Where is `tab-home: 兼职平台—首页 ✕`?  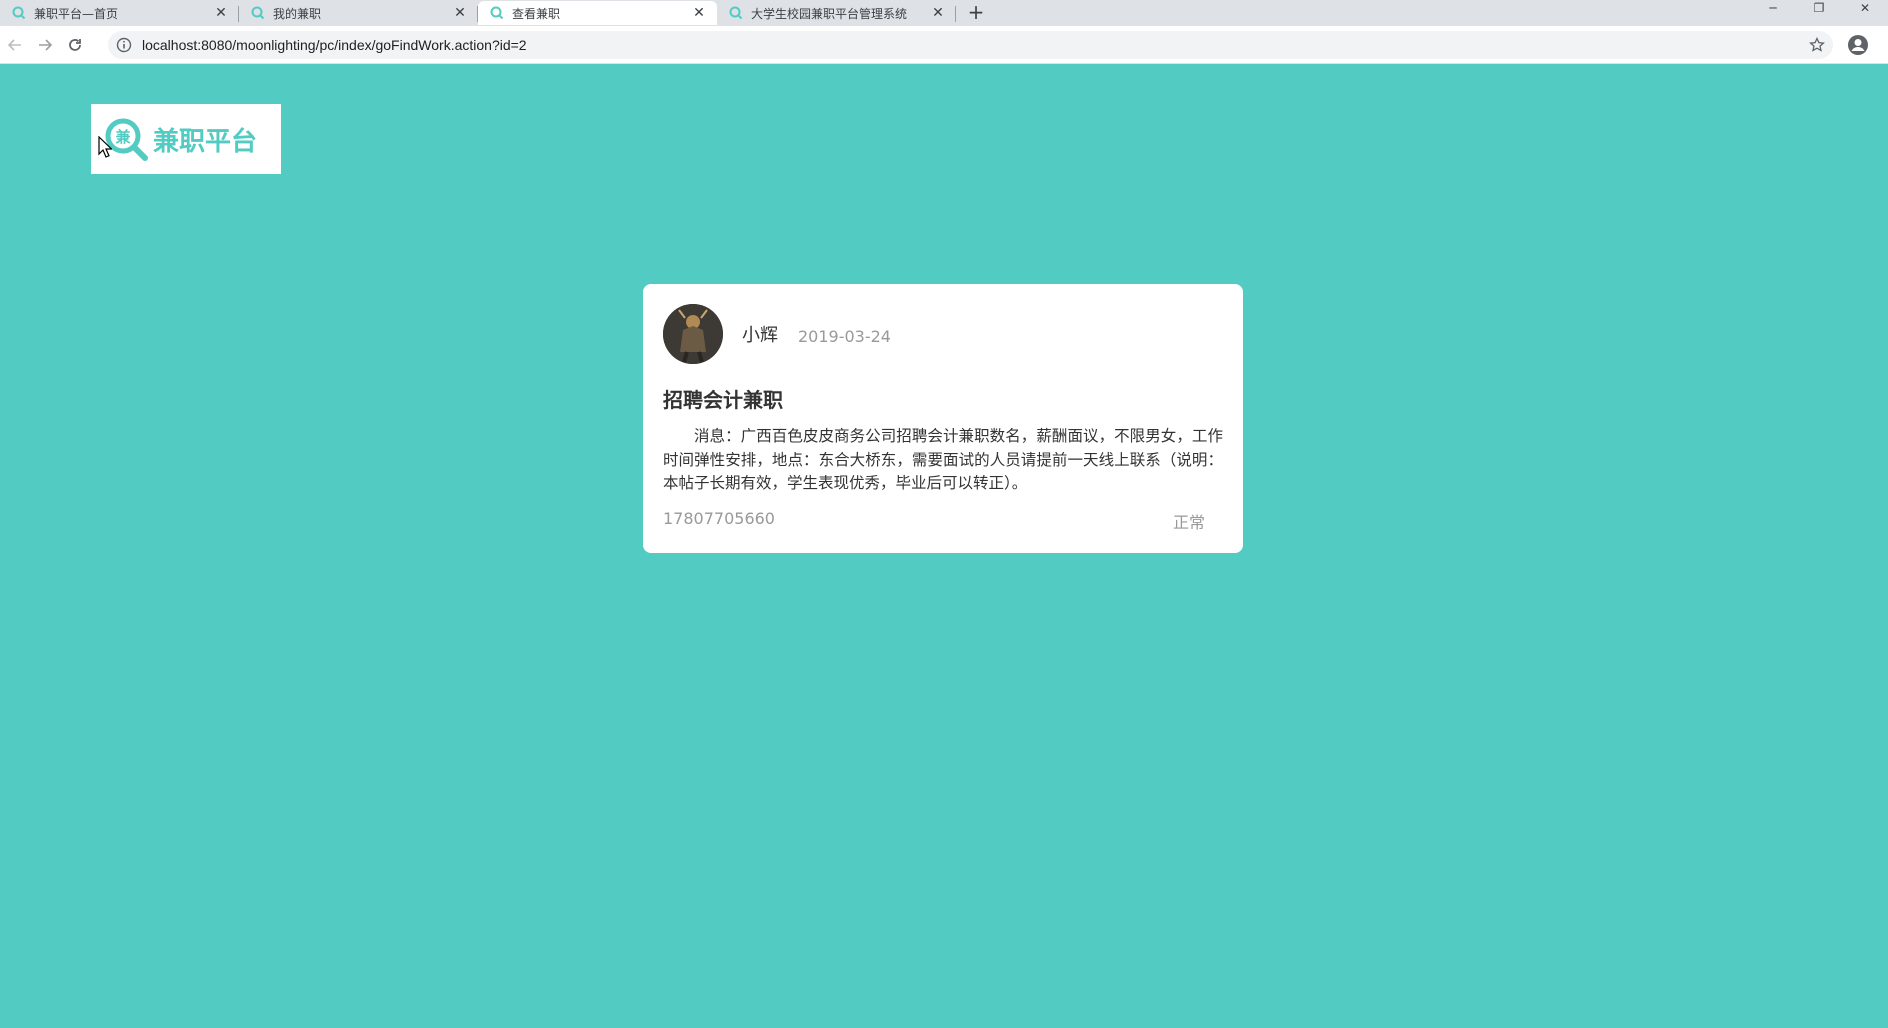
tab-home: 兼职平台—首页 ✕ is located at coordinates (119, 13).